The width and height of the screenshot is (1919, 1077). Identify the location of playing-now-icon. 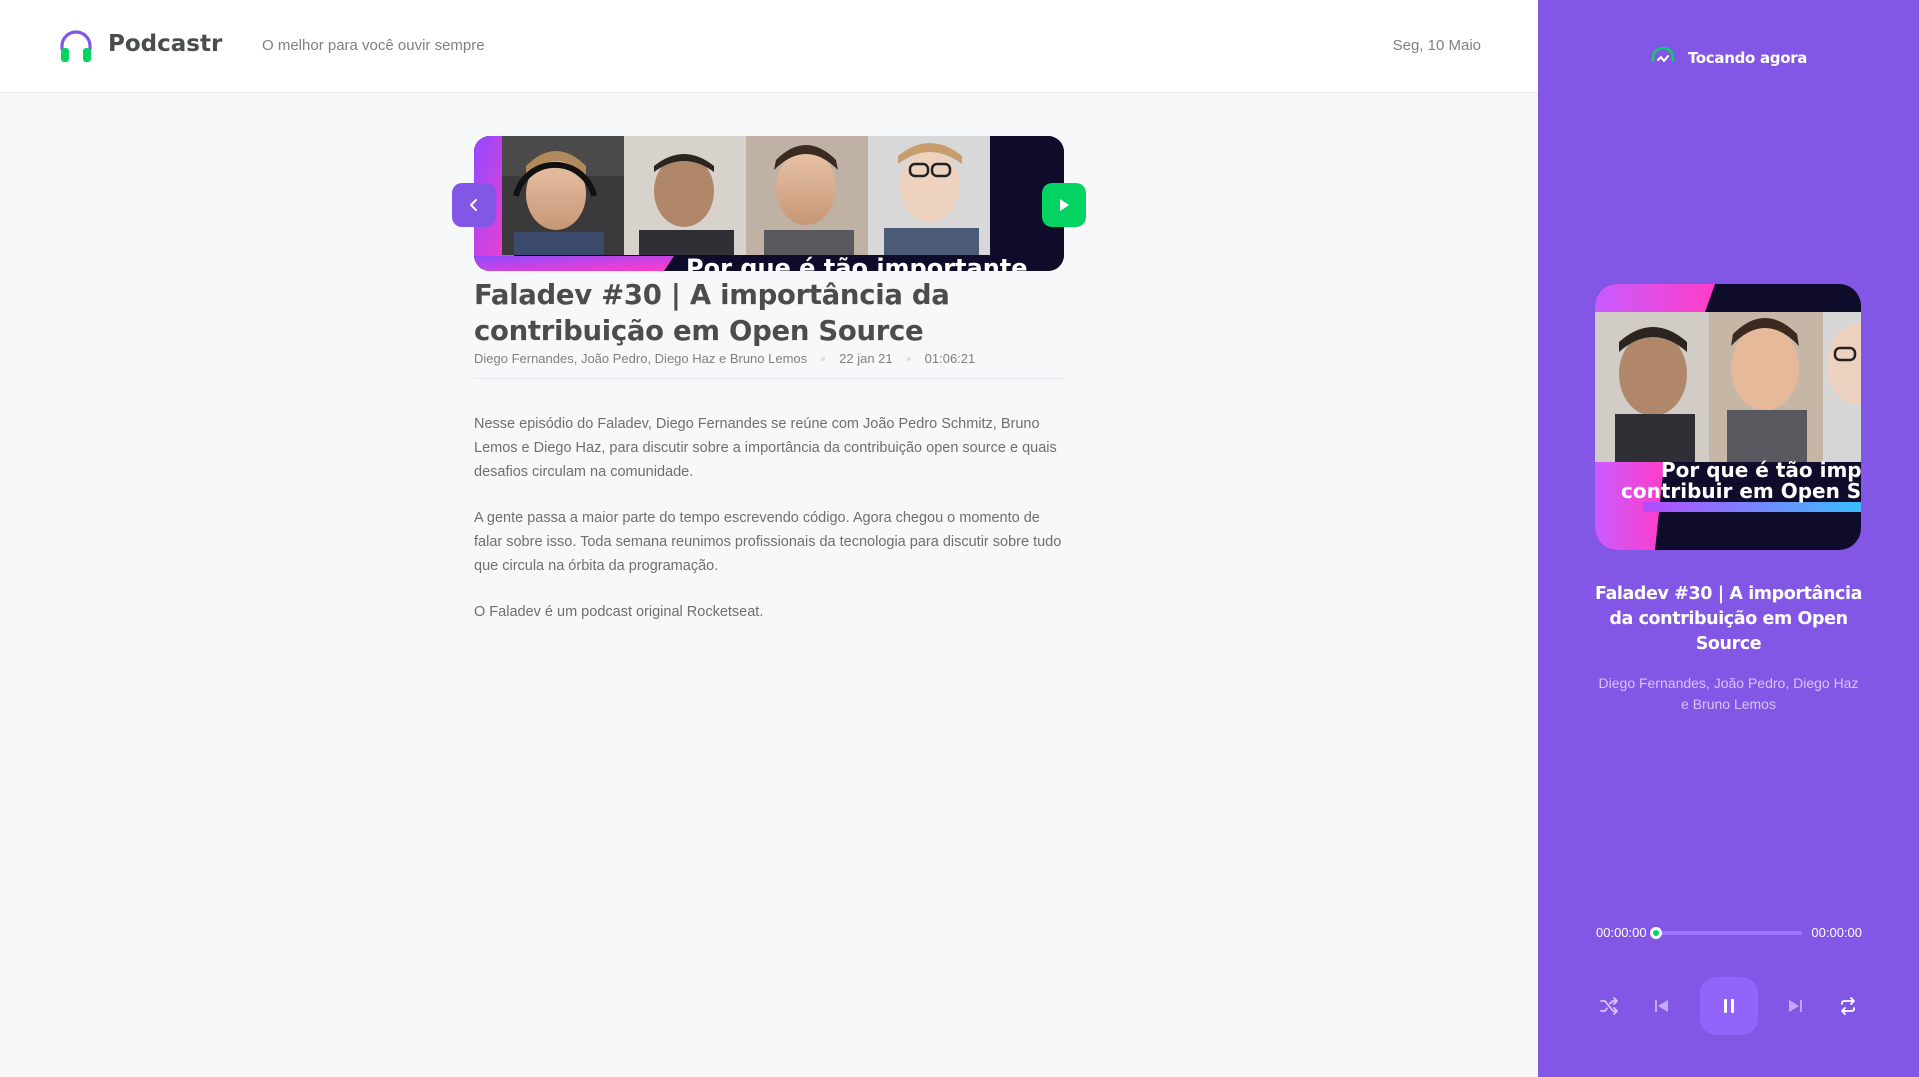
(1663, 54).